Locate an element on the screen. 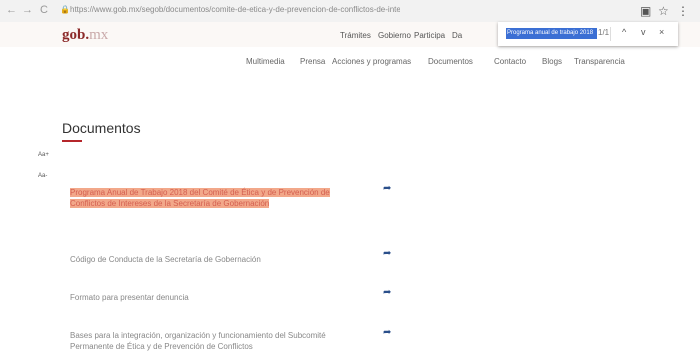 The width and height of the screenshot is (700, 360). find-bar: Programa anual de trabajo 2018 1/1 ^ v × is located at coordinates (588, 34).